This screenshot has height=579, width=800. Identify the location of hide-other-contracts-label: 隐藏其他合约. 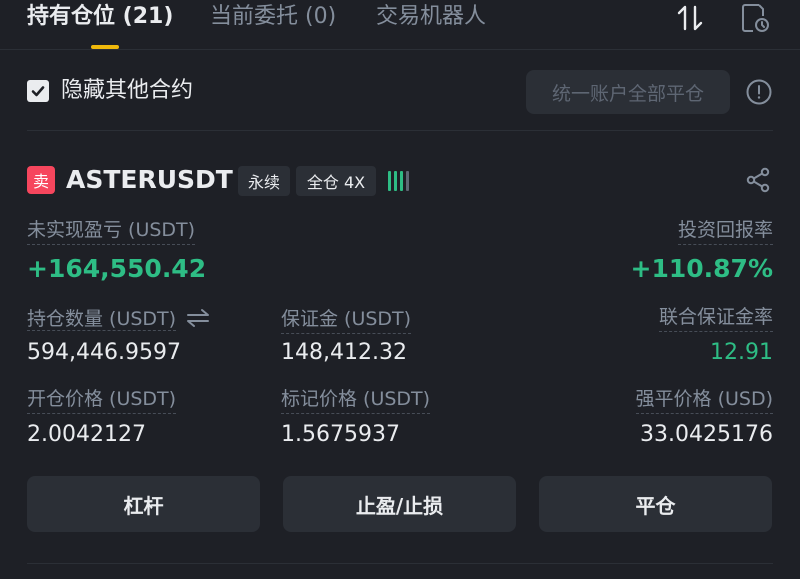
(127, 91).